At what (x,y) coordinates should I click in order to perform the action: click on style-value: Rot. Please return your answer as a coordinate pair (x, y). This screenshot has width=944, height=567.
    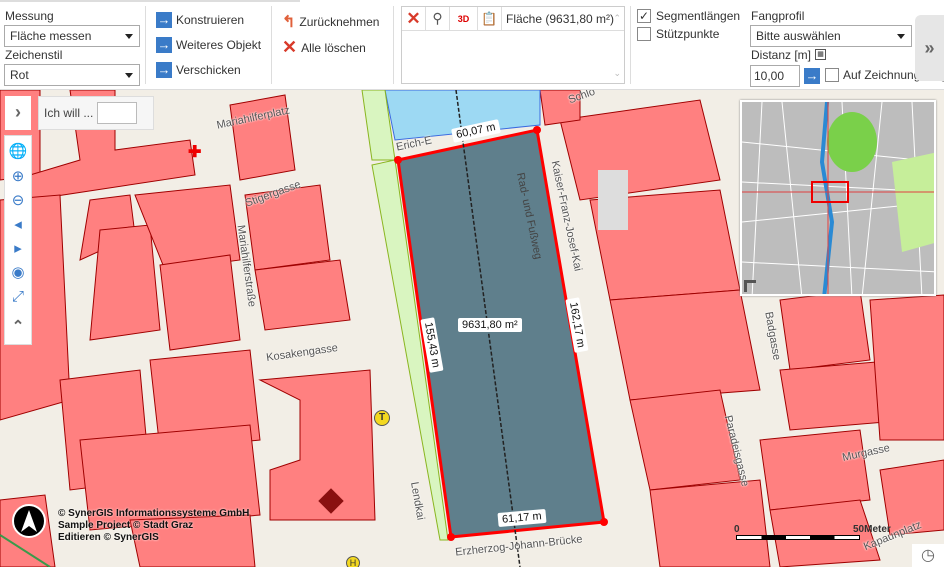
    Looking at the image, I should click on (19, 75).